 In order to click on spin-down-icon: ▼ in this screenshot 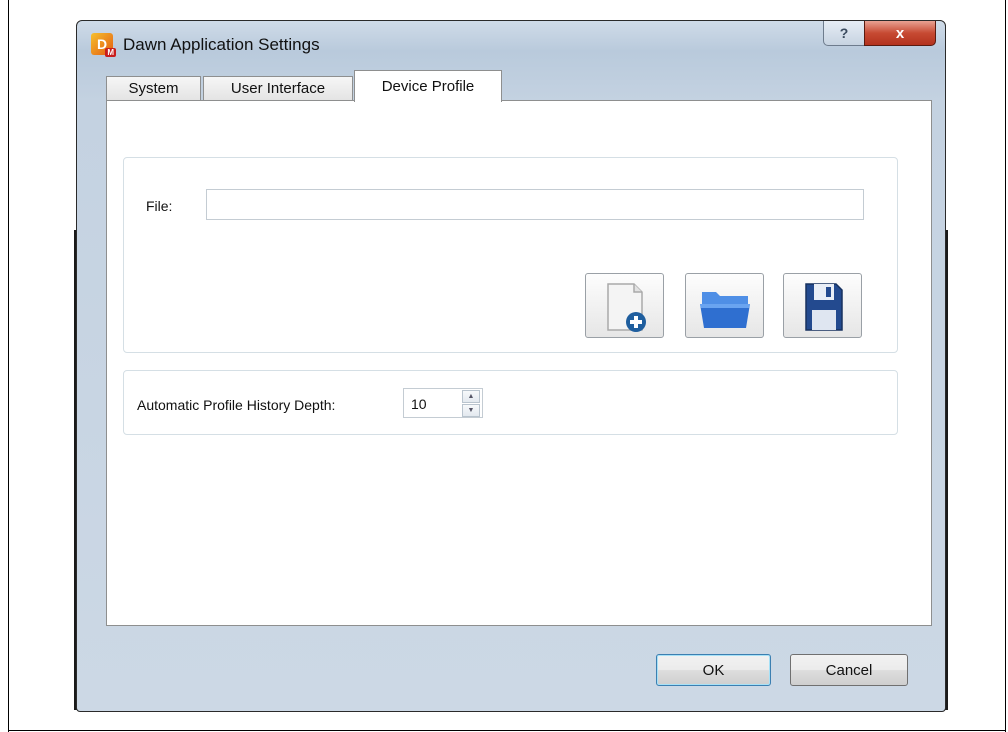, I will do `click(471, 410)`.